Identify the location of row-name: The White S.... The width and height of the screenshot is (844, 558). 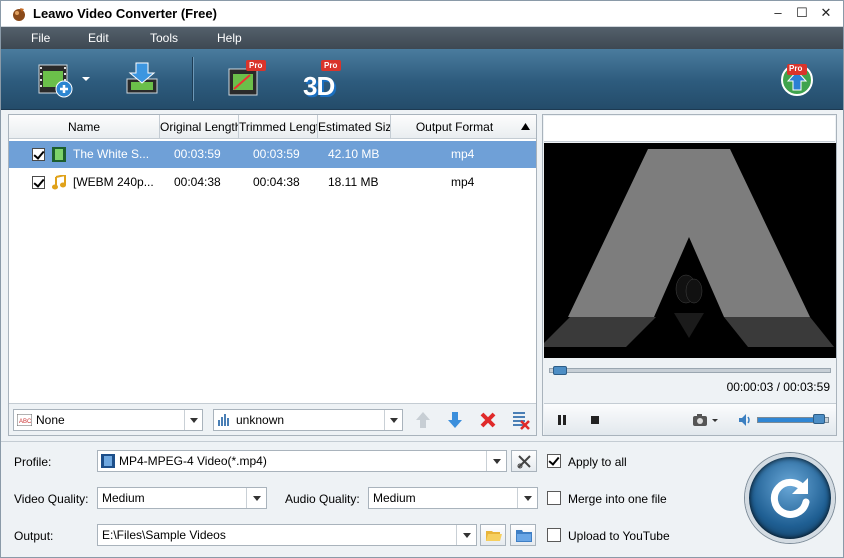
(111, 154).